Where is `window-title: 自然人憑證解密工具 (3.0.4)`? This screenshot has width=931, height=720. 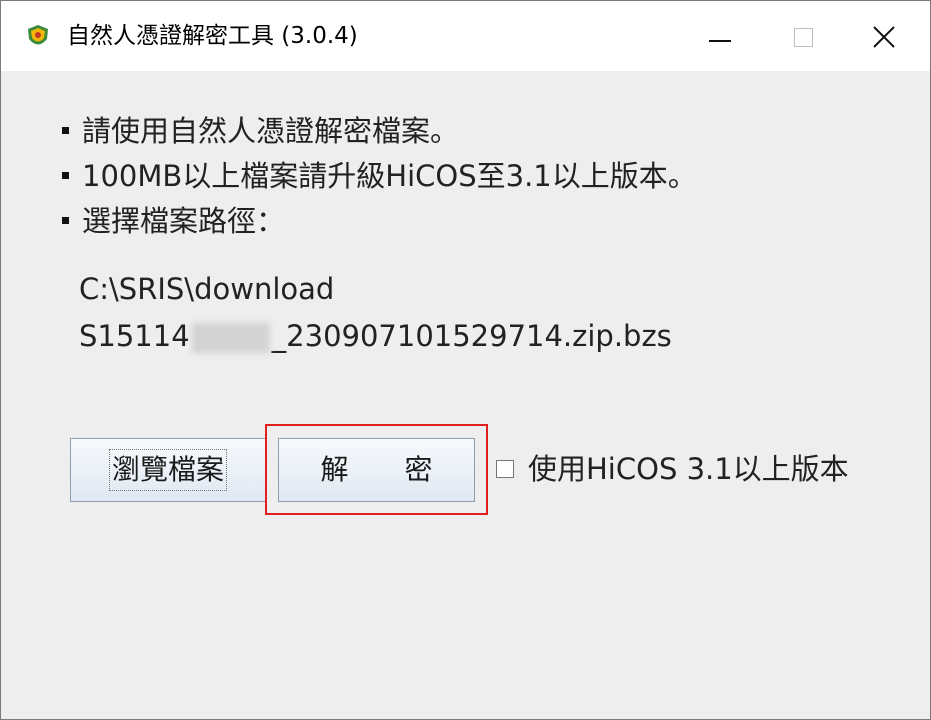 window-title: 自然人憑證解密工具 (3.0.4) is located at coordinates (212, 36).